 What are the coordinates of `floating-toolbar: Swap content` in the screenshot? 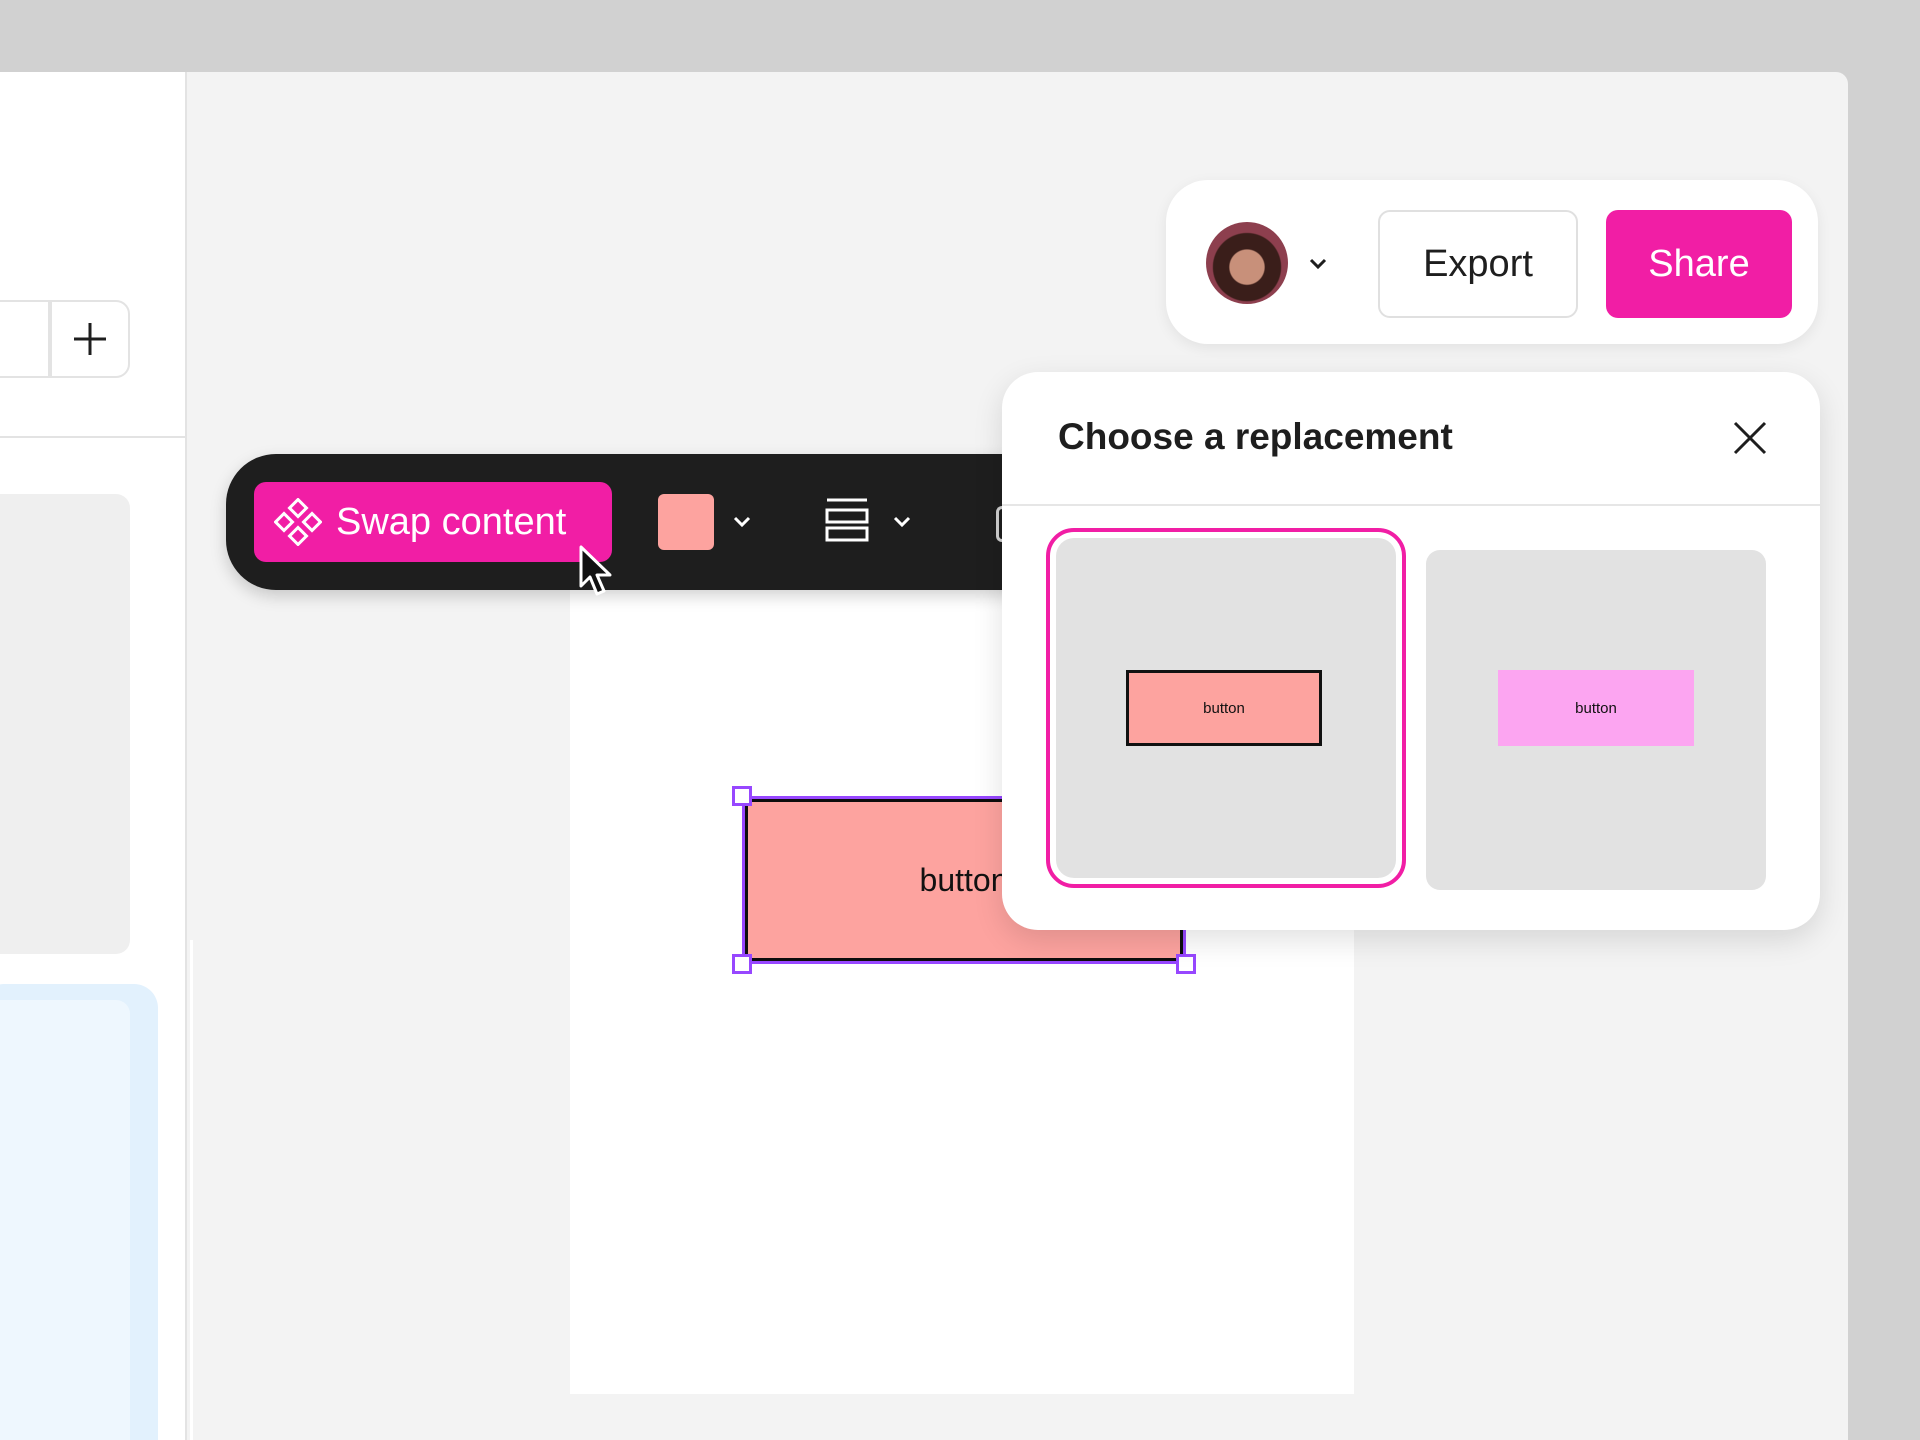 It's located at (656, 522).